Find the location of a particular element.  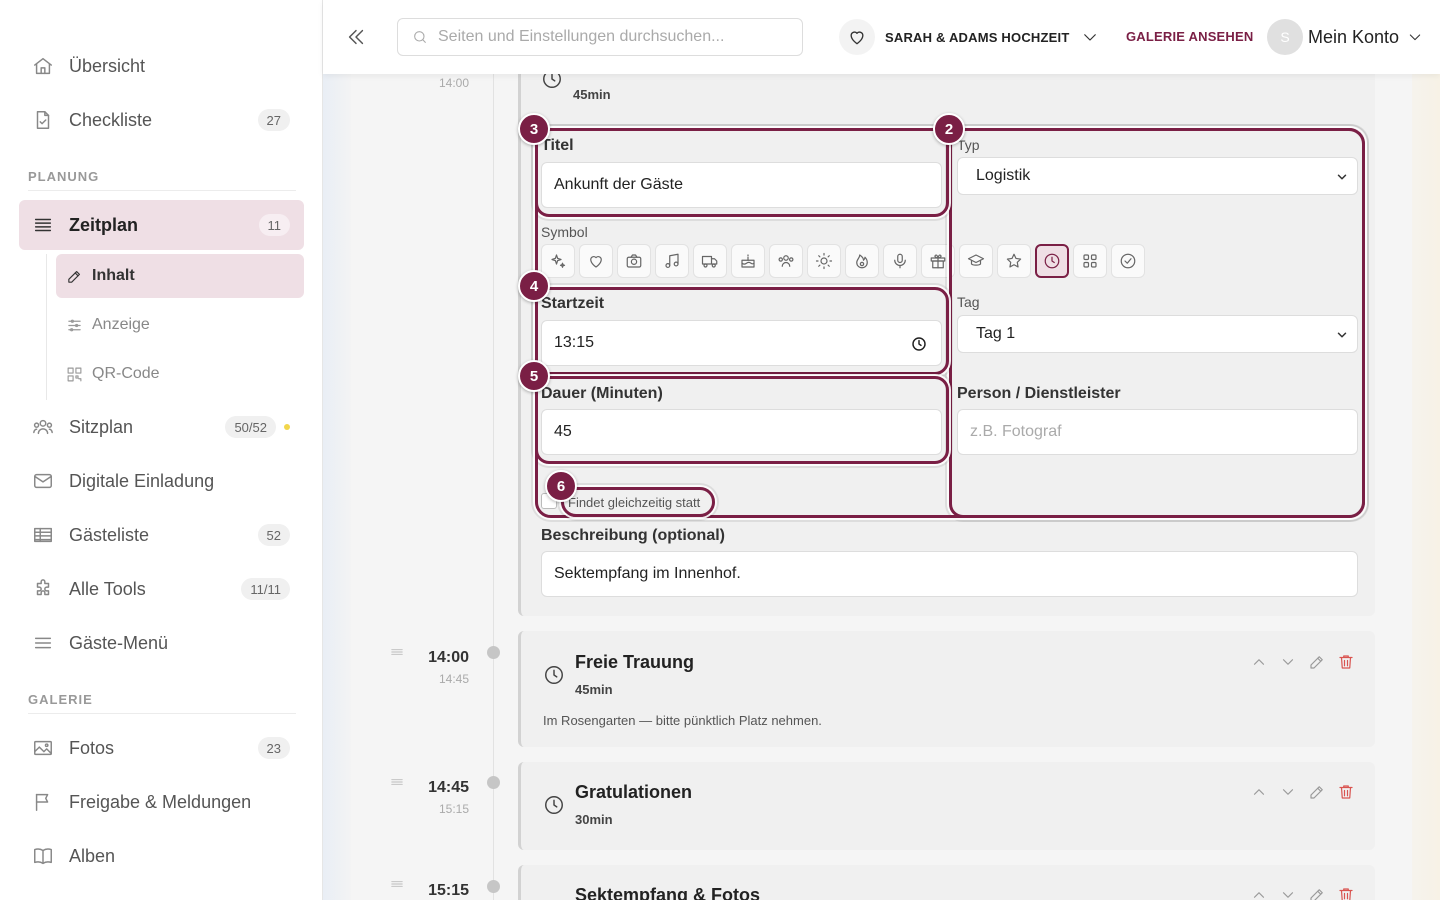

sidebar-item-label: Sitzplan is located at coordinates (101, 426).